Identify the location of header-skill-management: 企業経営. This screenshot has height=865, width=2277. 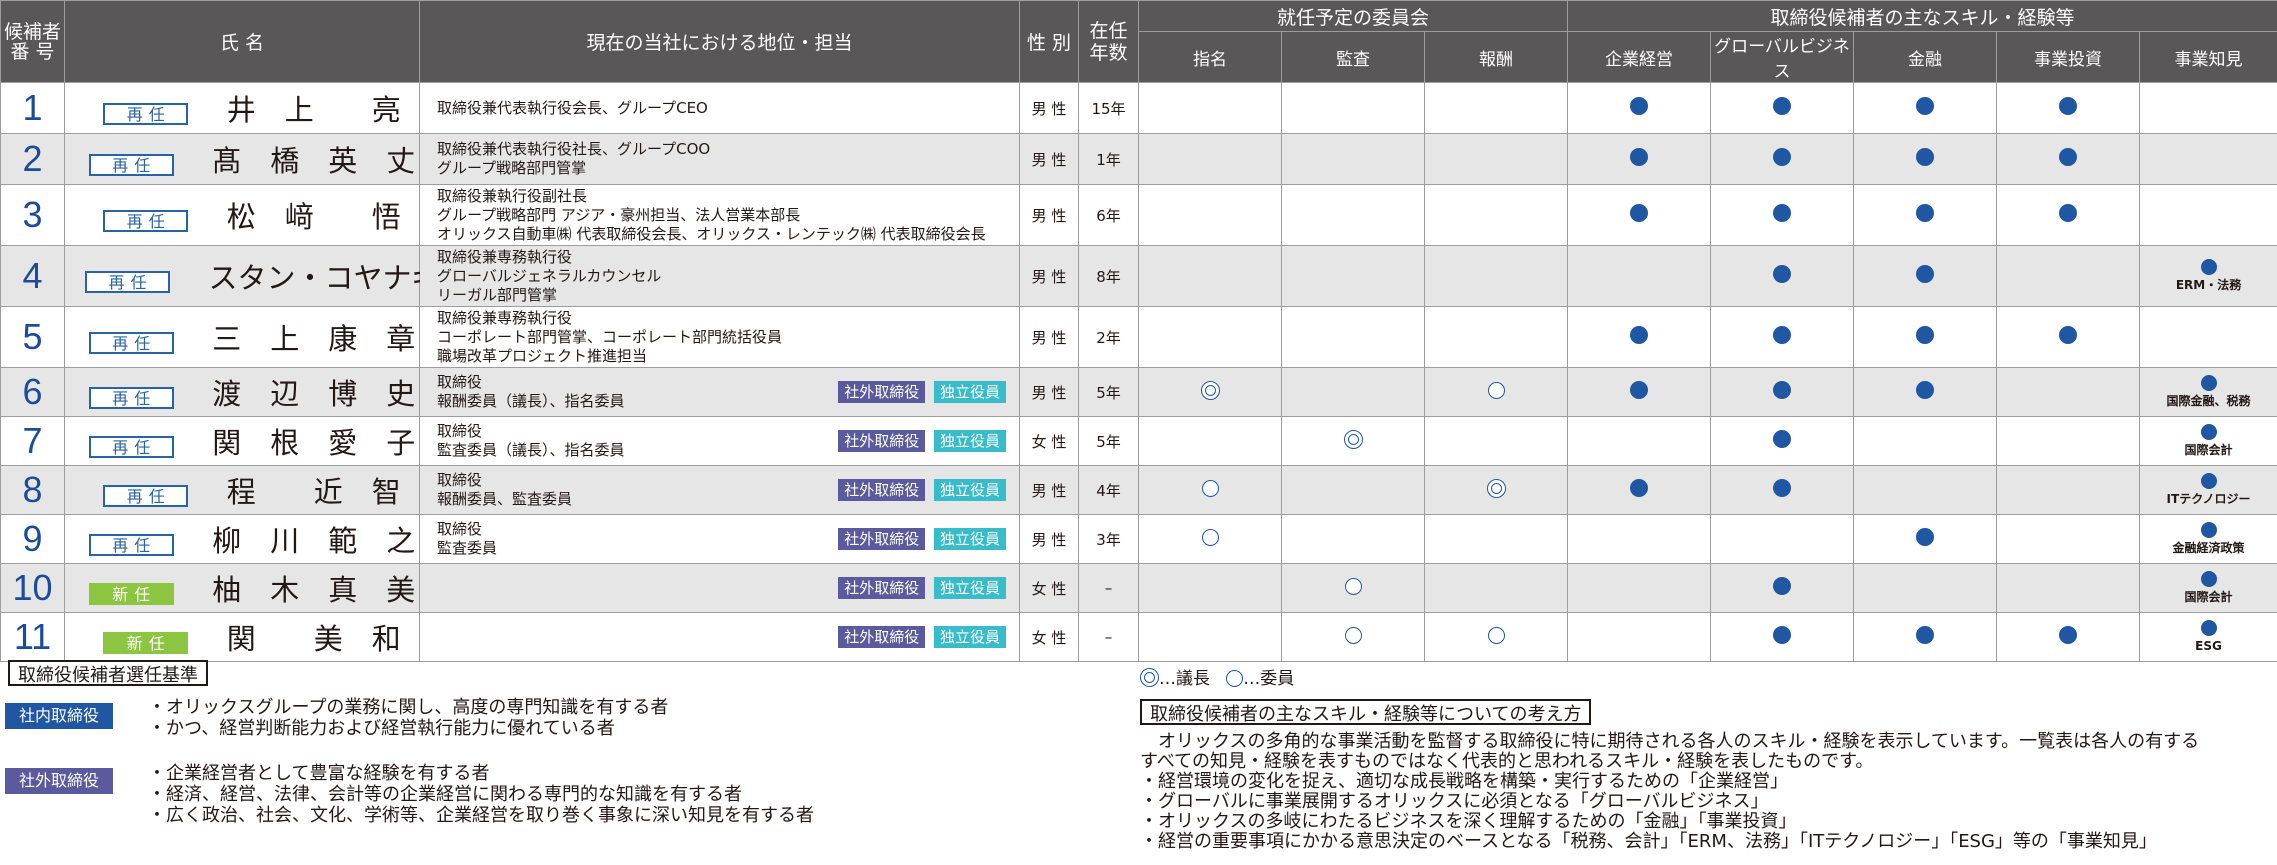
(1639, 57).